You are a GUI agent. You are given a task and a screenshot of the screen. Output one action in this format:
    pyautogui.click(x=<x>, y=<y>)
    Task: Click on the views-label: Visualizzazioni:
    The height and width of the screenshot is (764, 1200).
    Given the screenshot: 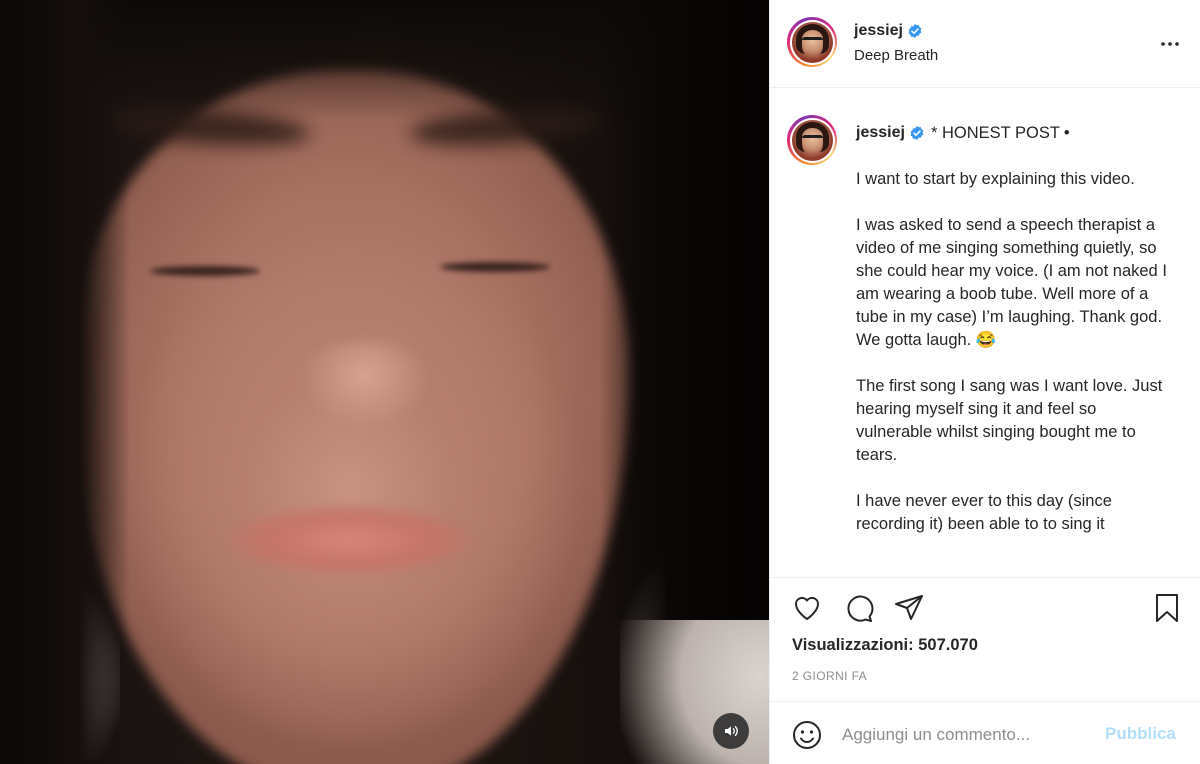 What is the action you would take?
    pyautogui.click(x=853, y=645)
    